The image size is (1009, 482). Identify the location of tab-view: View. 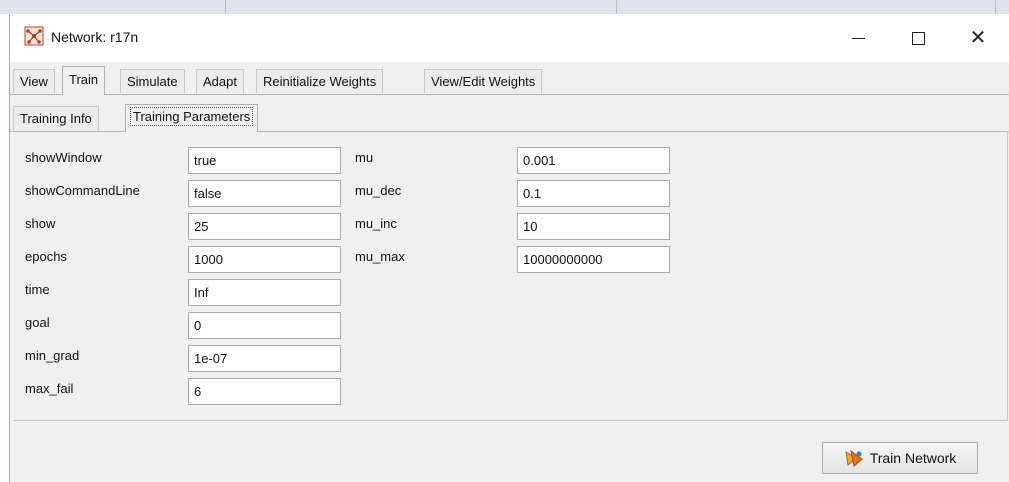
(34, 81).